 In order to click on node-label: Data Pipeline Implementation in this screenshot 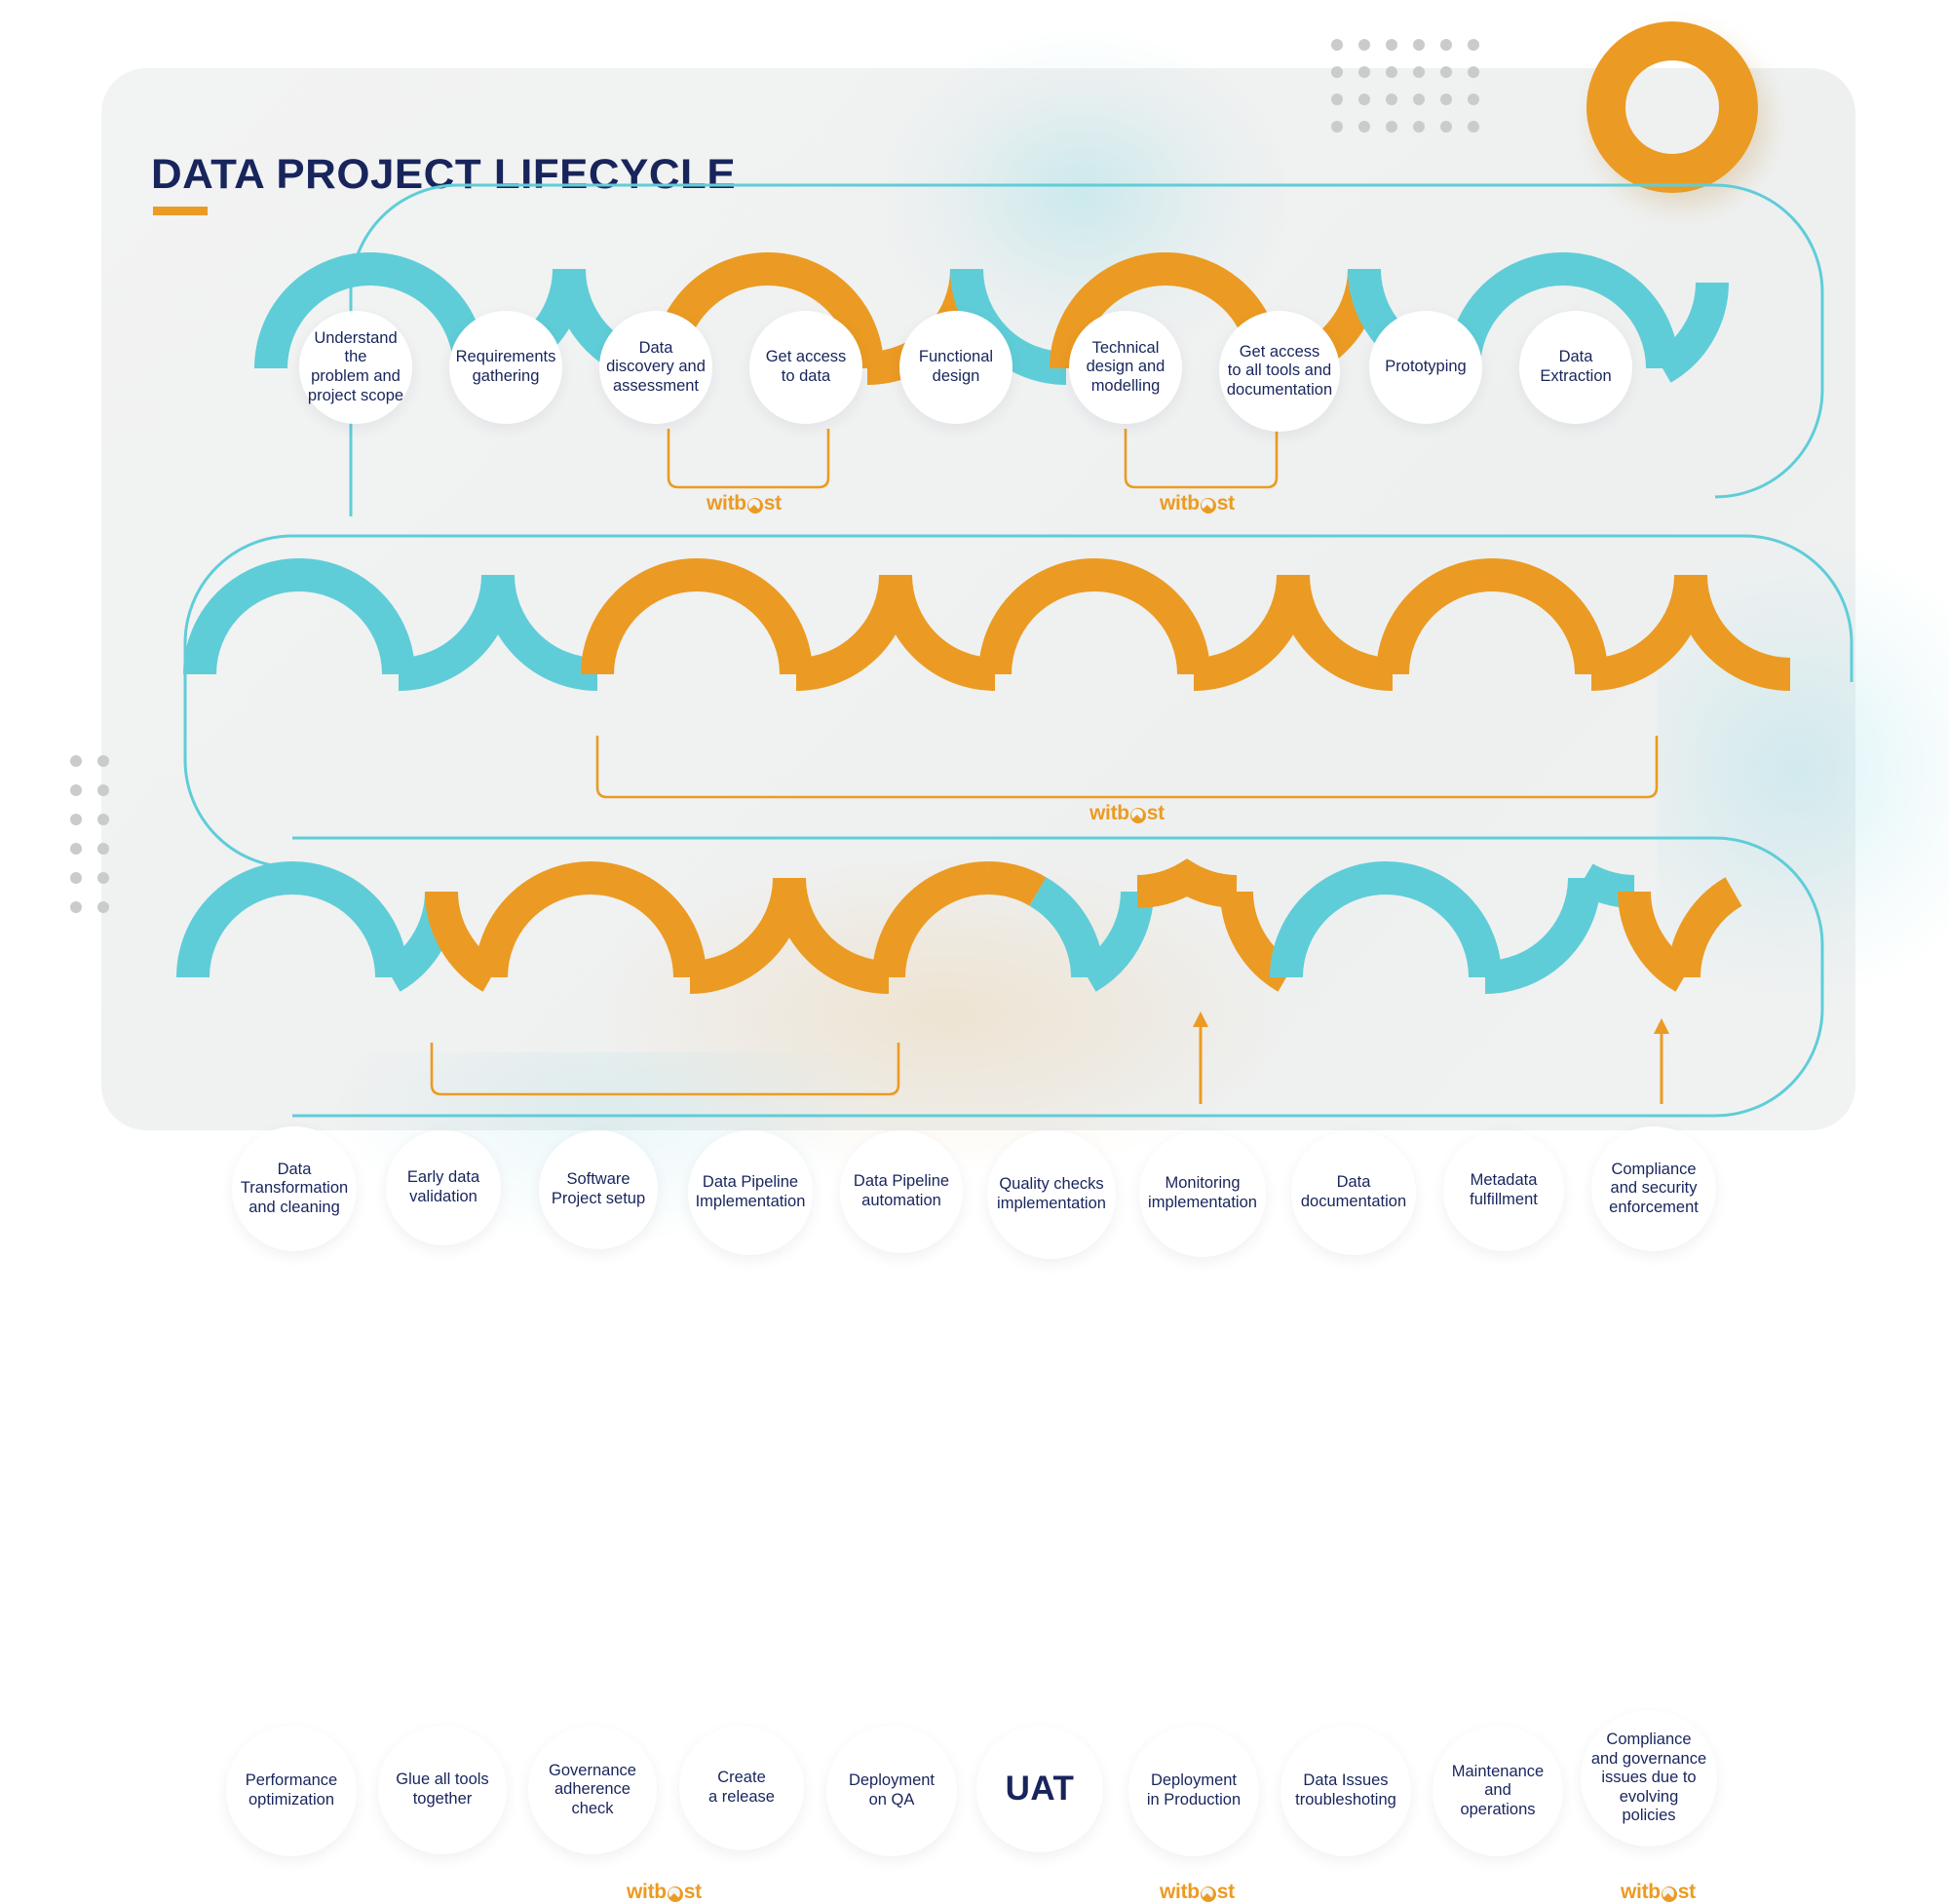, I will do `click(750, 1191)`.